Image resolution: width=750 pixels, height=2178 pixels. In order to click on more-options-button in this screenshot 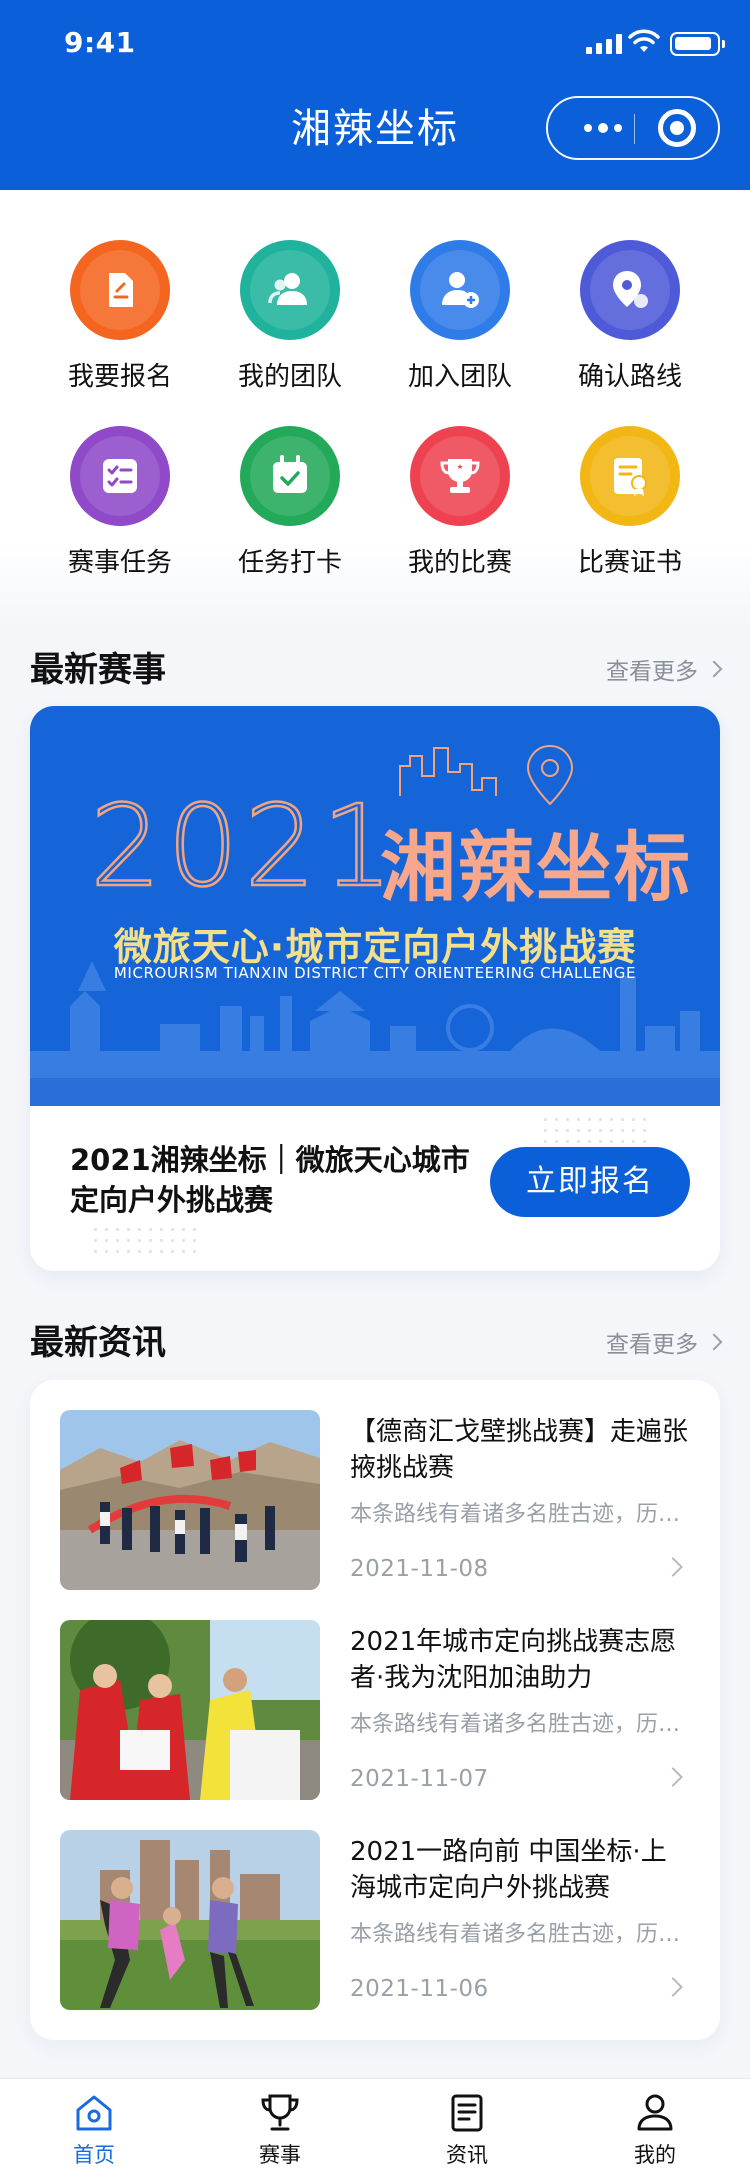, I will do `click(603, 128)`.